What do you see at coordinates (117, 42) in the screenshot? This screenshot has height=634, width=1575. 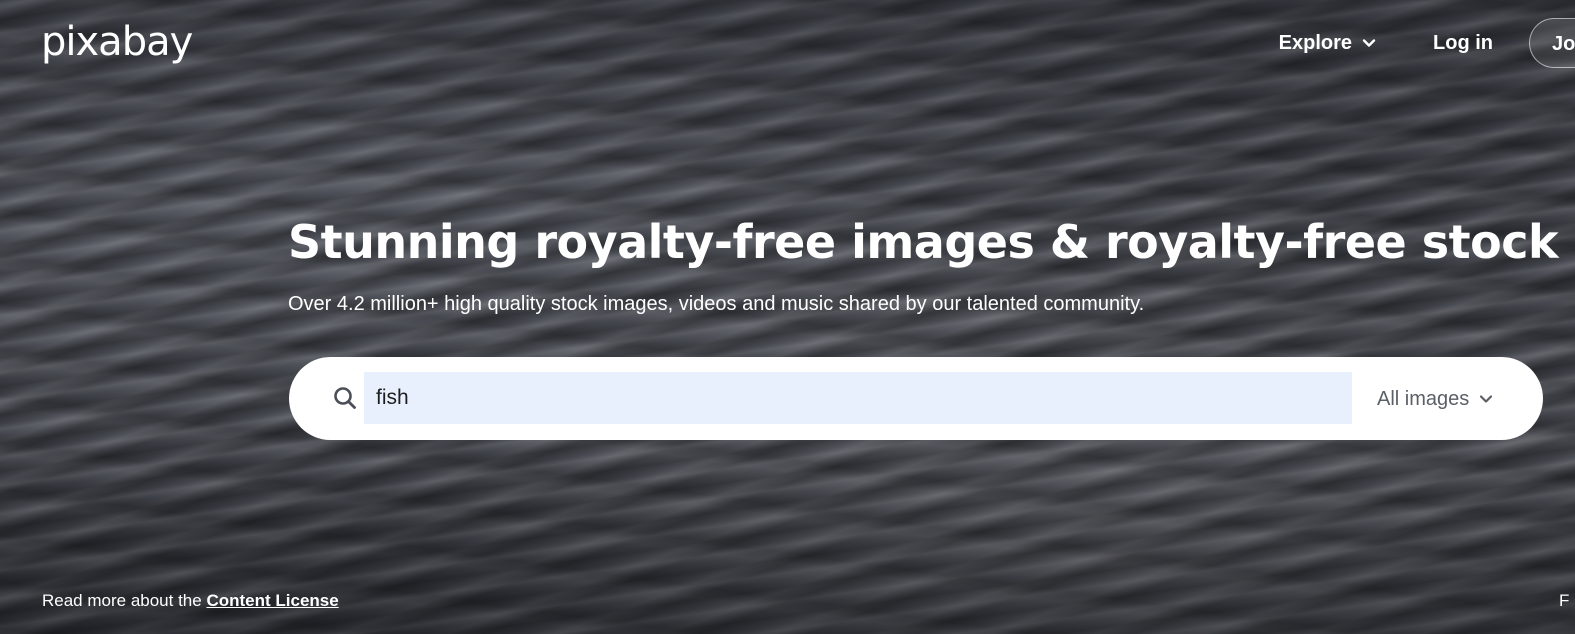 I see `pixabay-logo: pixabay` at bounding box center [117, 42].